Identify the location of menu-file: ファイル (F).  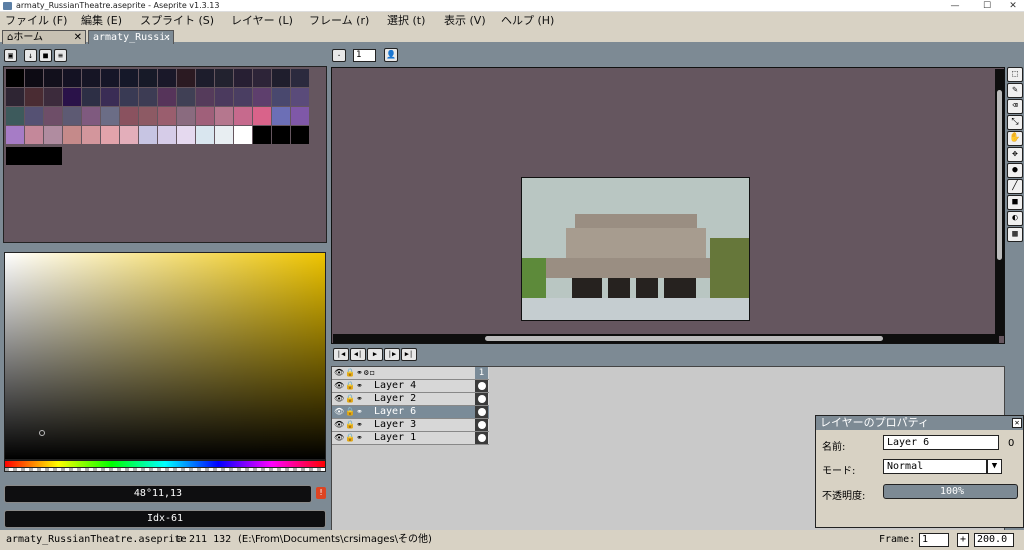
(36, 21).